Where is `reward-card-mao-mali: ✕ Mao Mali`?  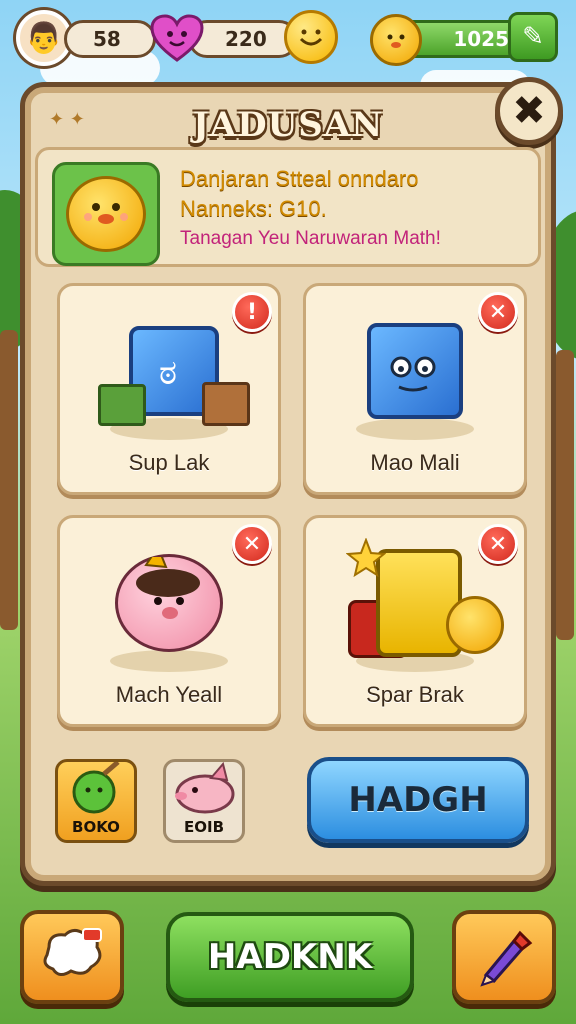
reward-card-mao-mali: ✕ Mao Mali is located at coordinates (415, 389).